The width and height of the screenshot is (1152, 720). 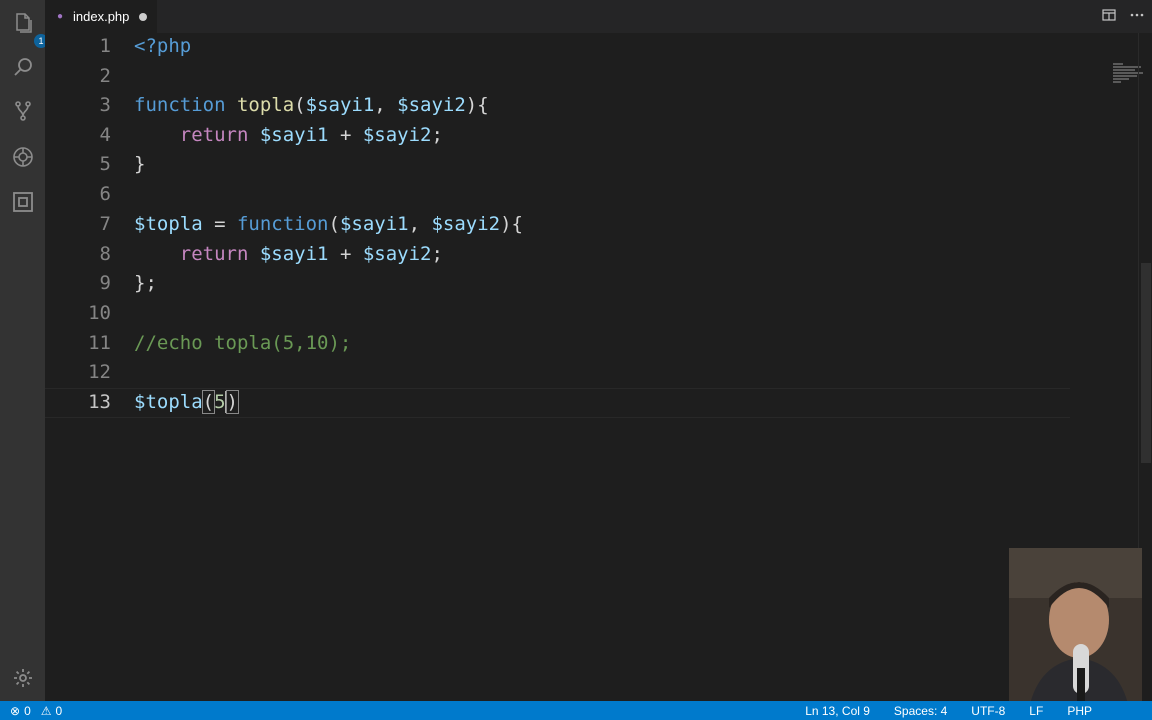 I want to click on tab-bar: ● index.php, so click(x=598, y=16).